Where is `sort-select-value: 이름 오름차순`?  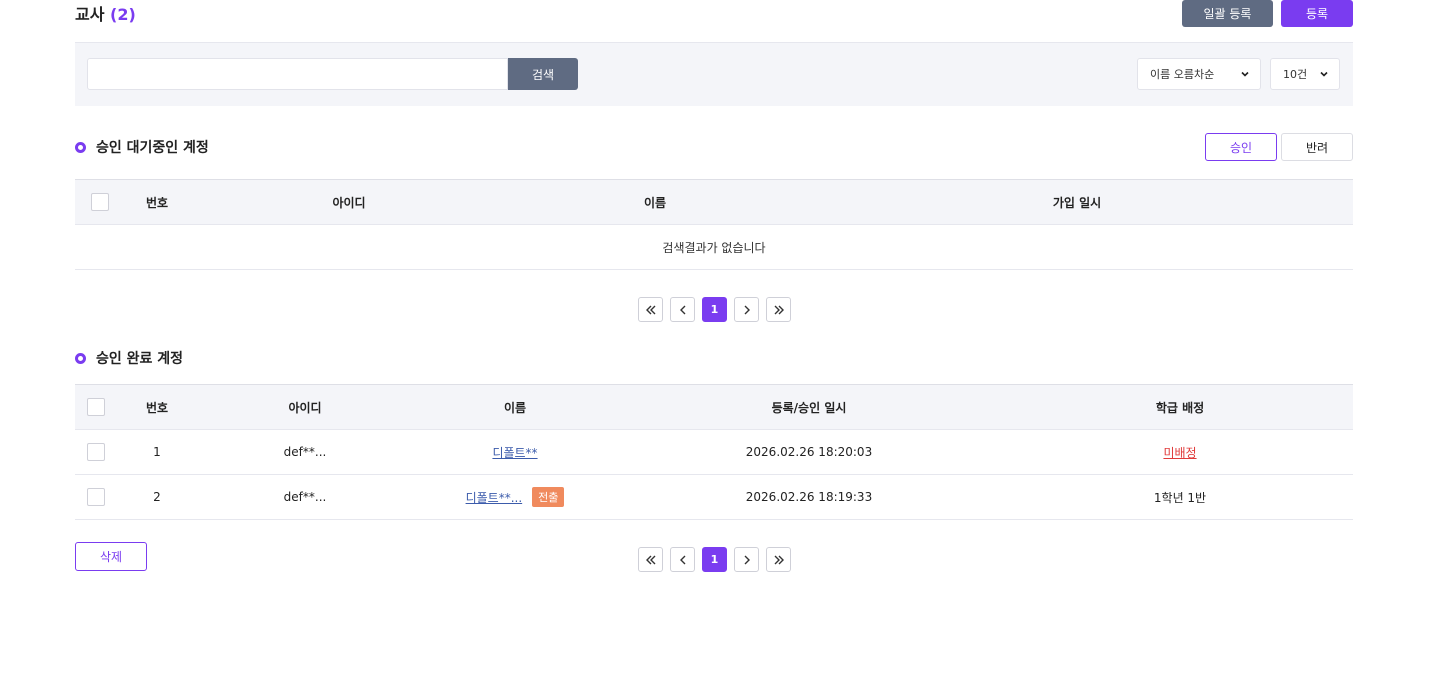
sort-select-value: 이름 오름차순 is located at coordinates (1182, 74).